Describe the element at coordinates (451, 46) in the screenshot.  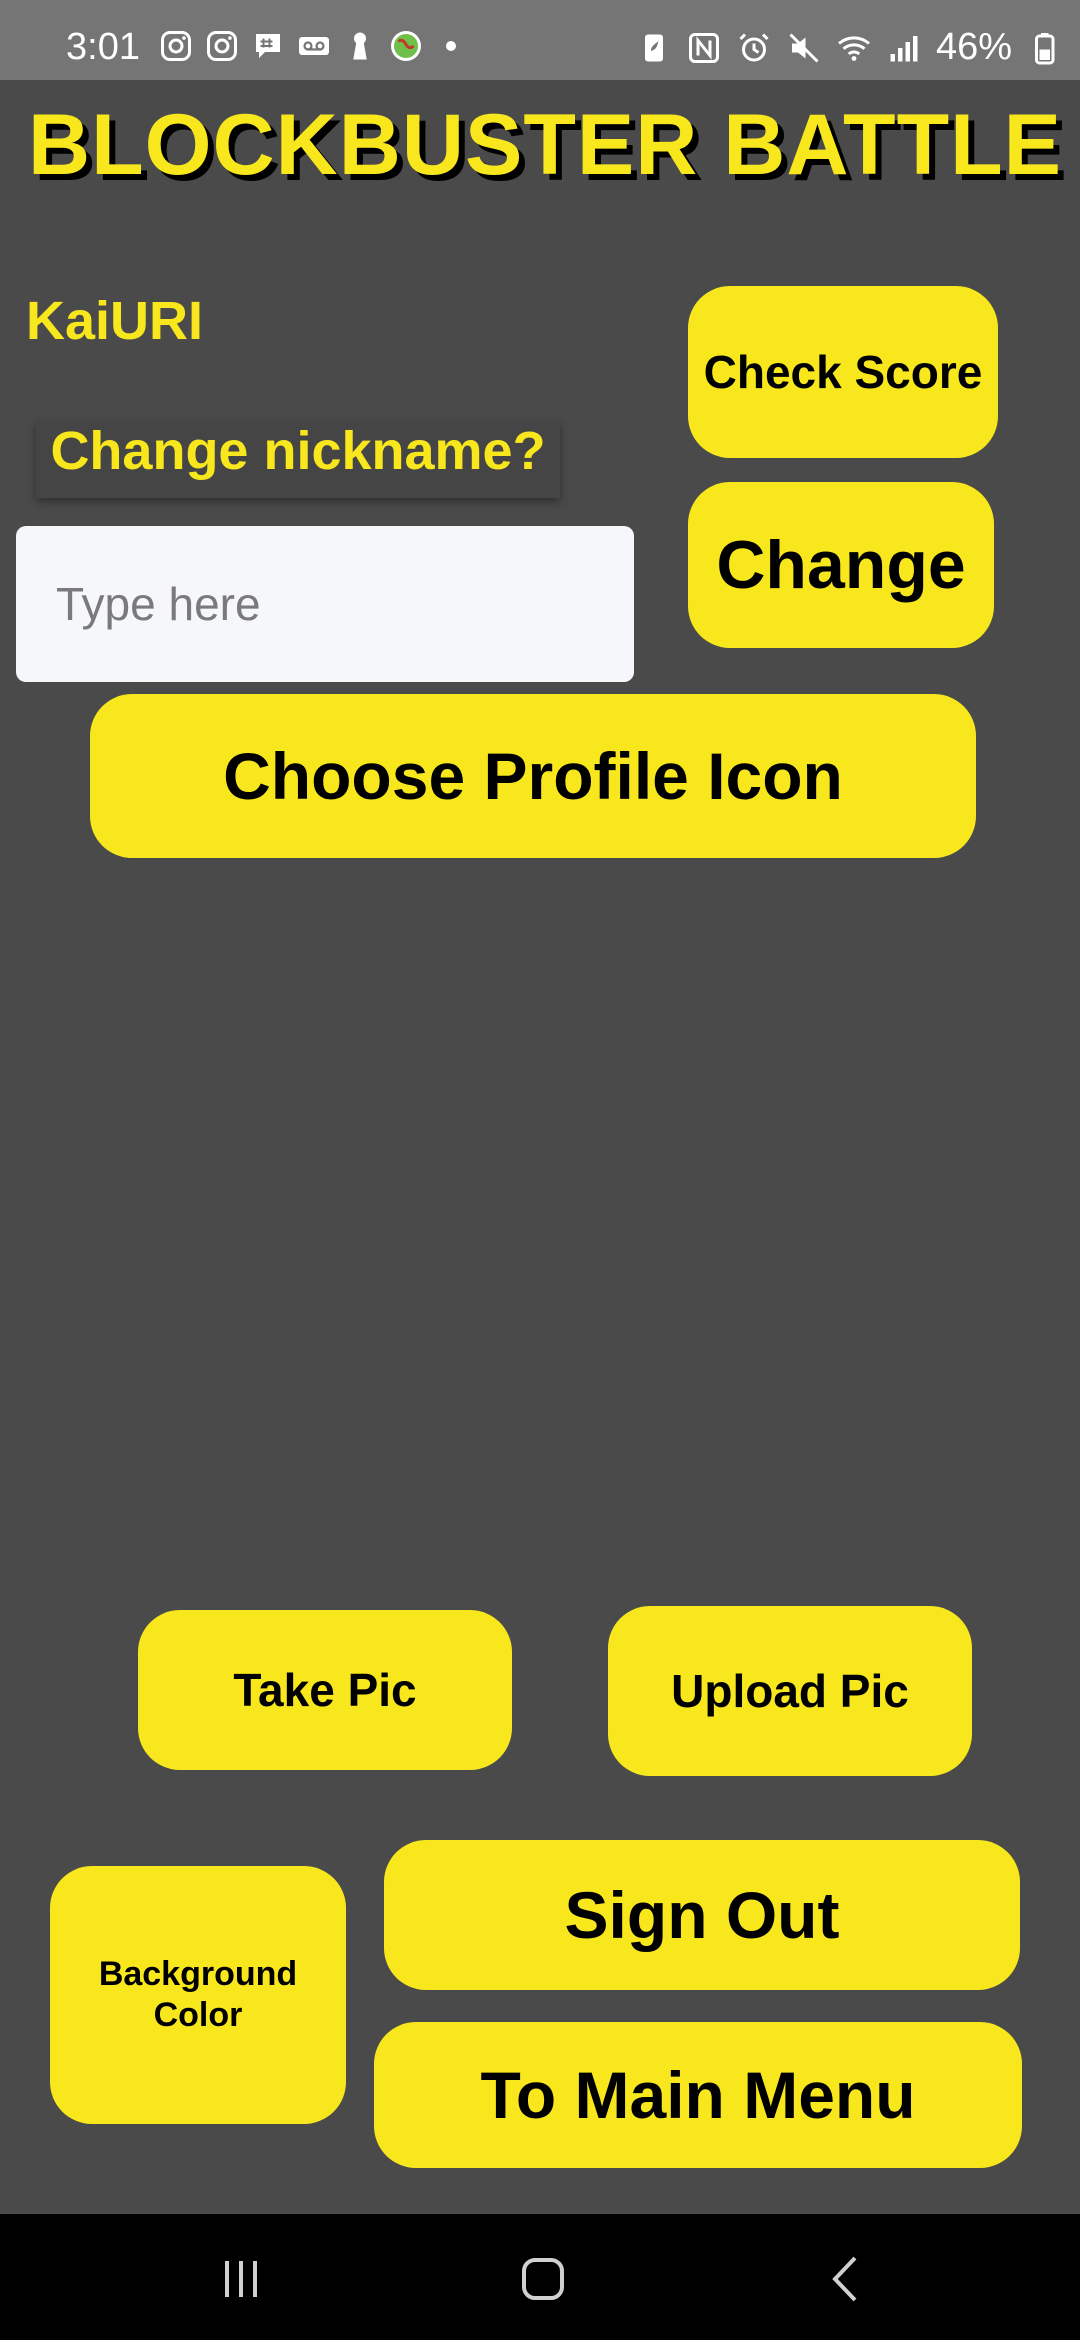
I see `more-notifications-dot` at that location.